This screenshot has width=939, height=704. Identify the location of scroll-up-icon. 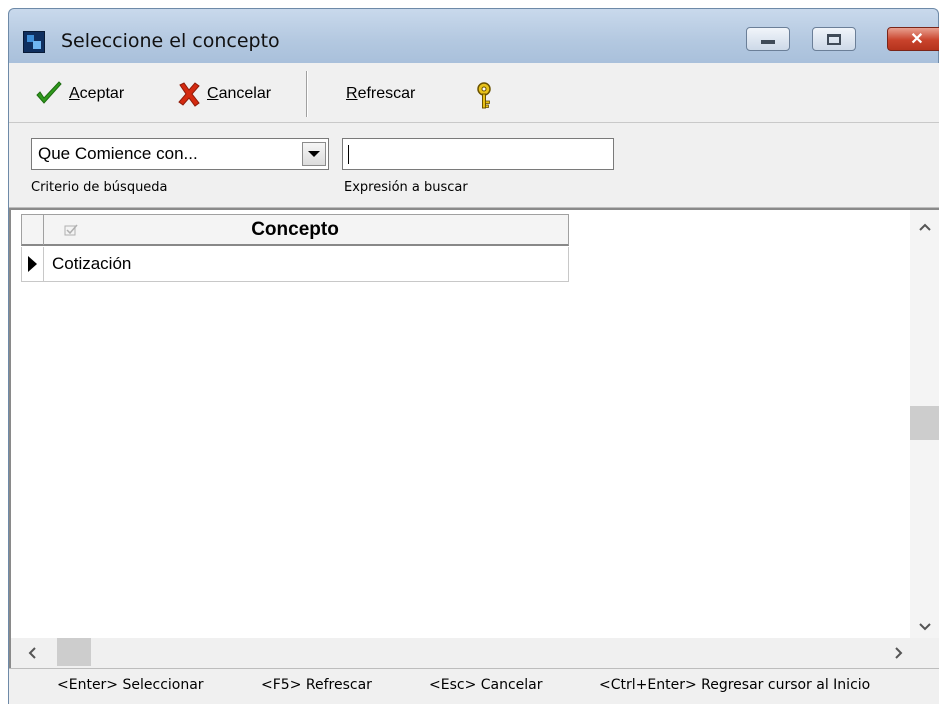
(925, 227).